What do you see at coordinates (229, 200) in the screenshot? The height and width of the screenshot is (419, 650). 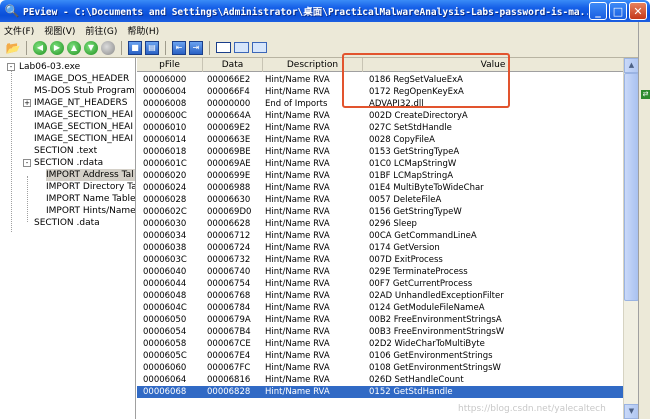 I see `cell-data: 00006630` at bounding box center [229, 200].